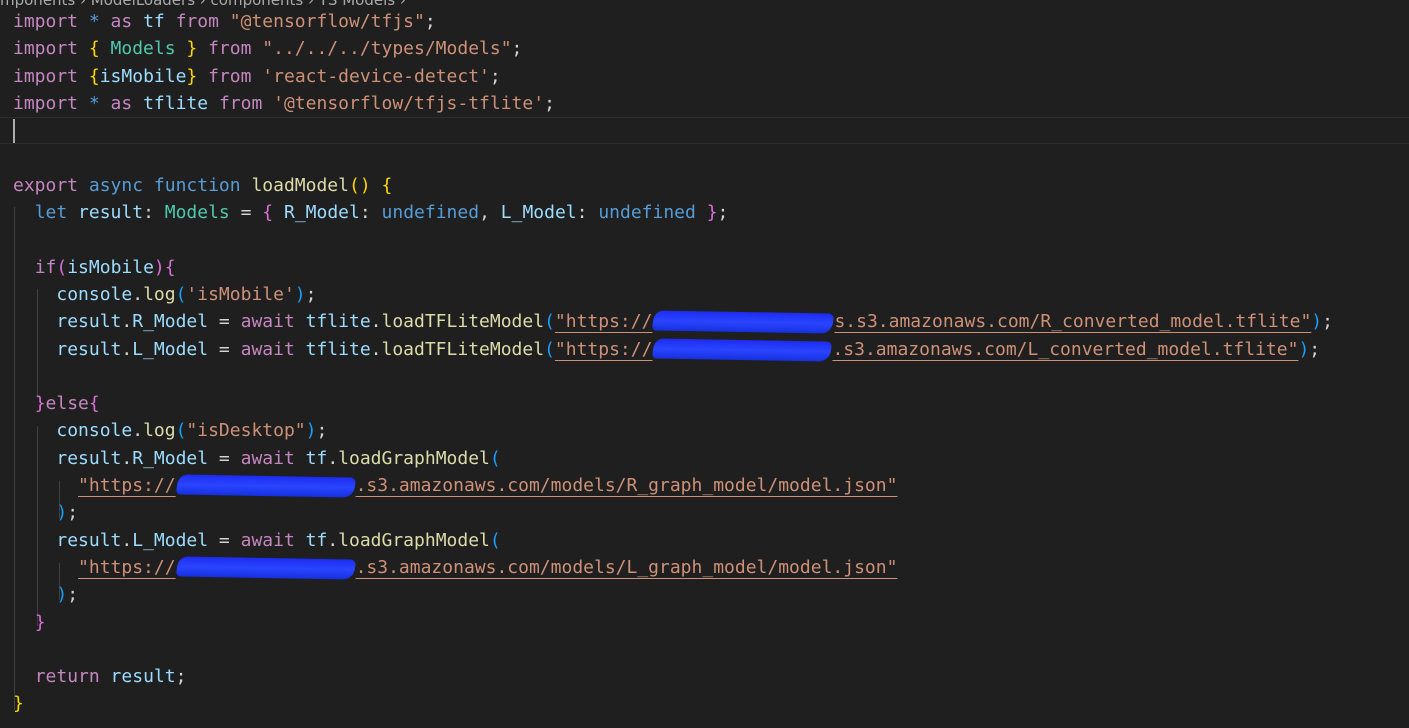  What do you see at coordinates (332, 349) in the screenshot?
I see `token-variable: tflite` at bounding box center [332, 349].